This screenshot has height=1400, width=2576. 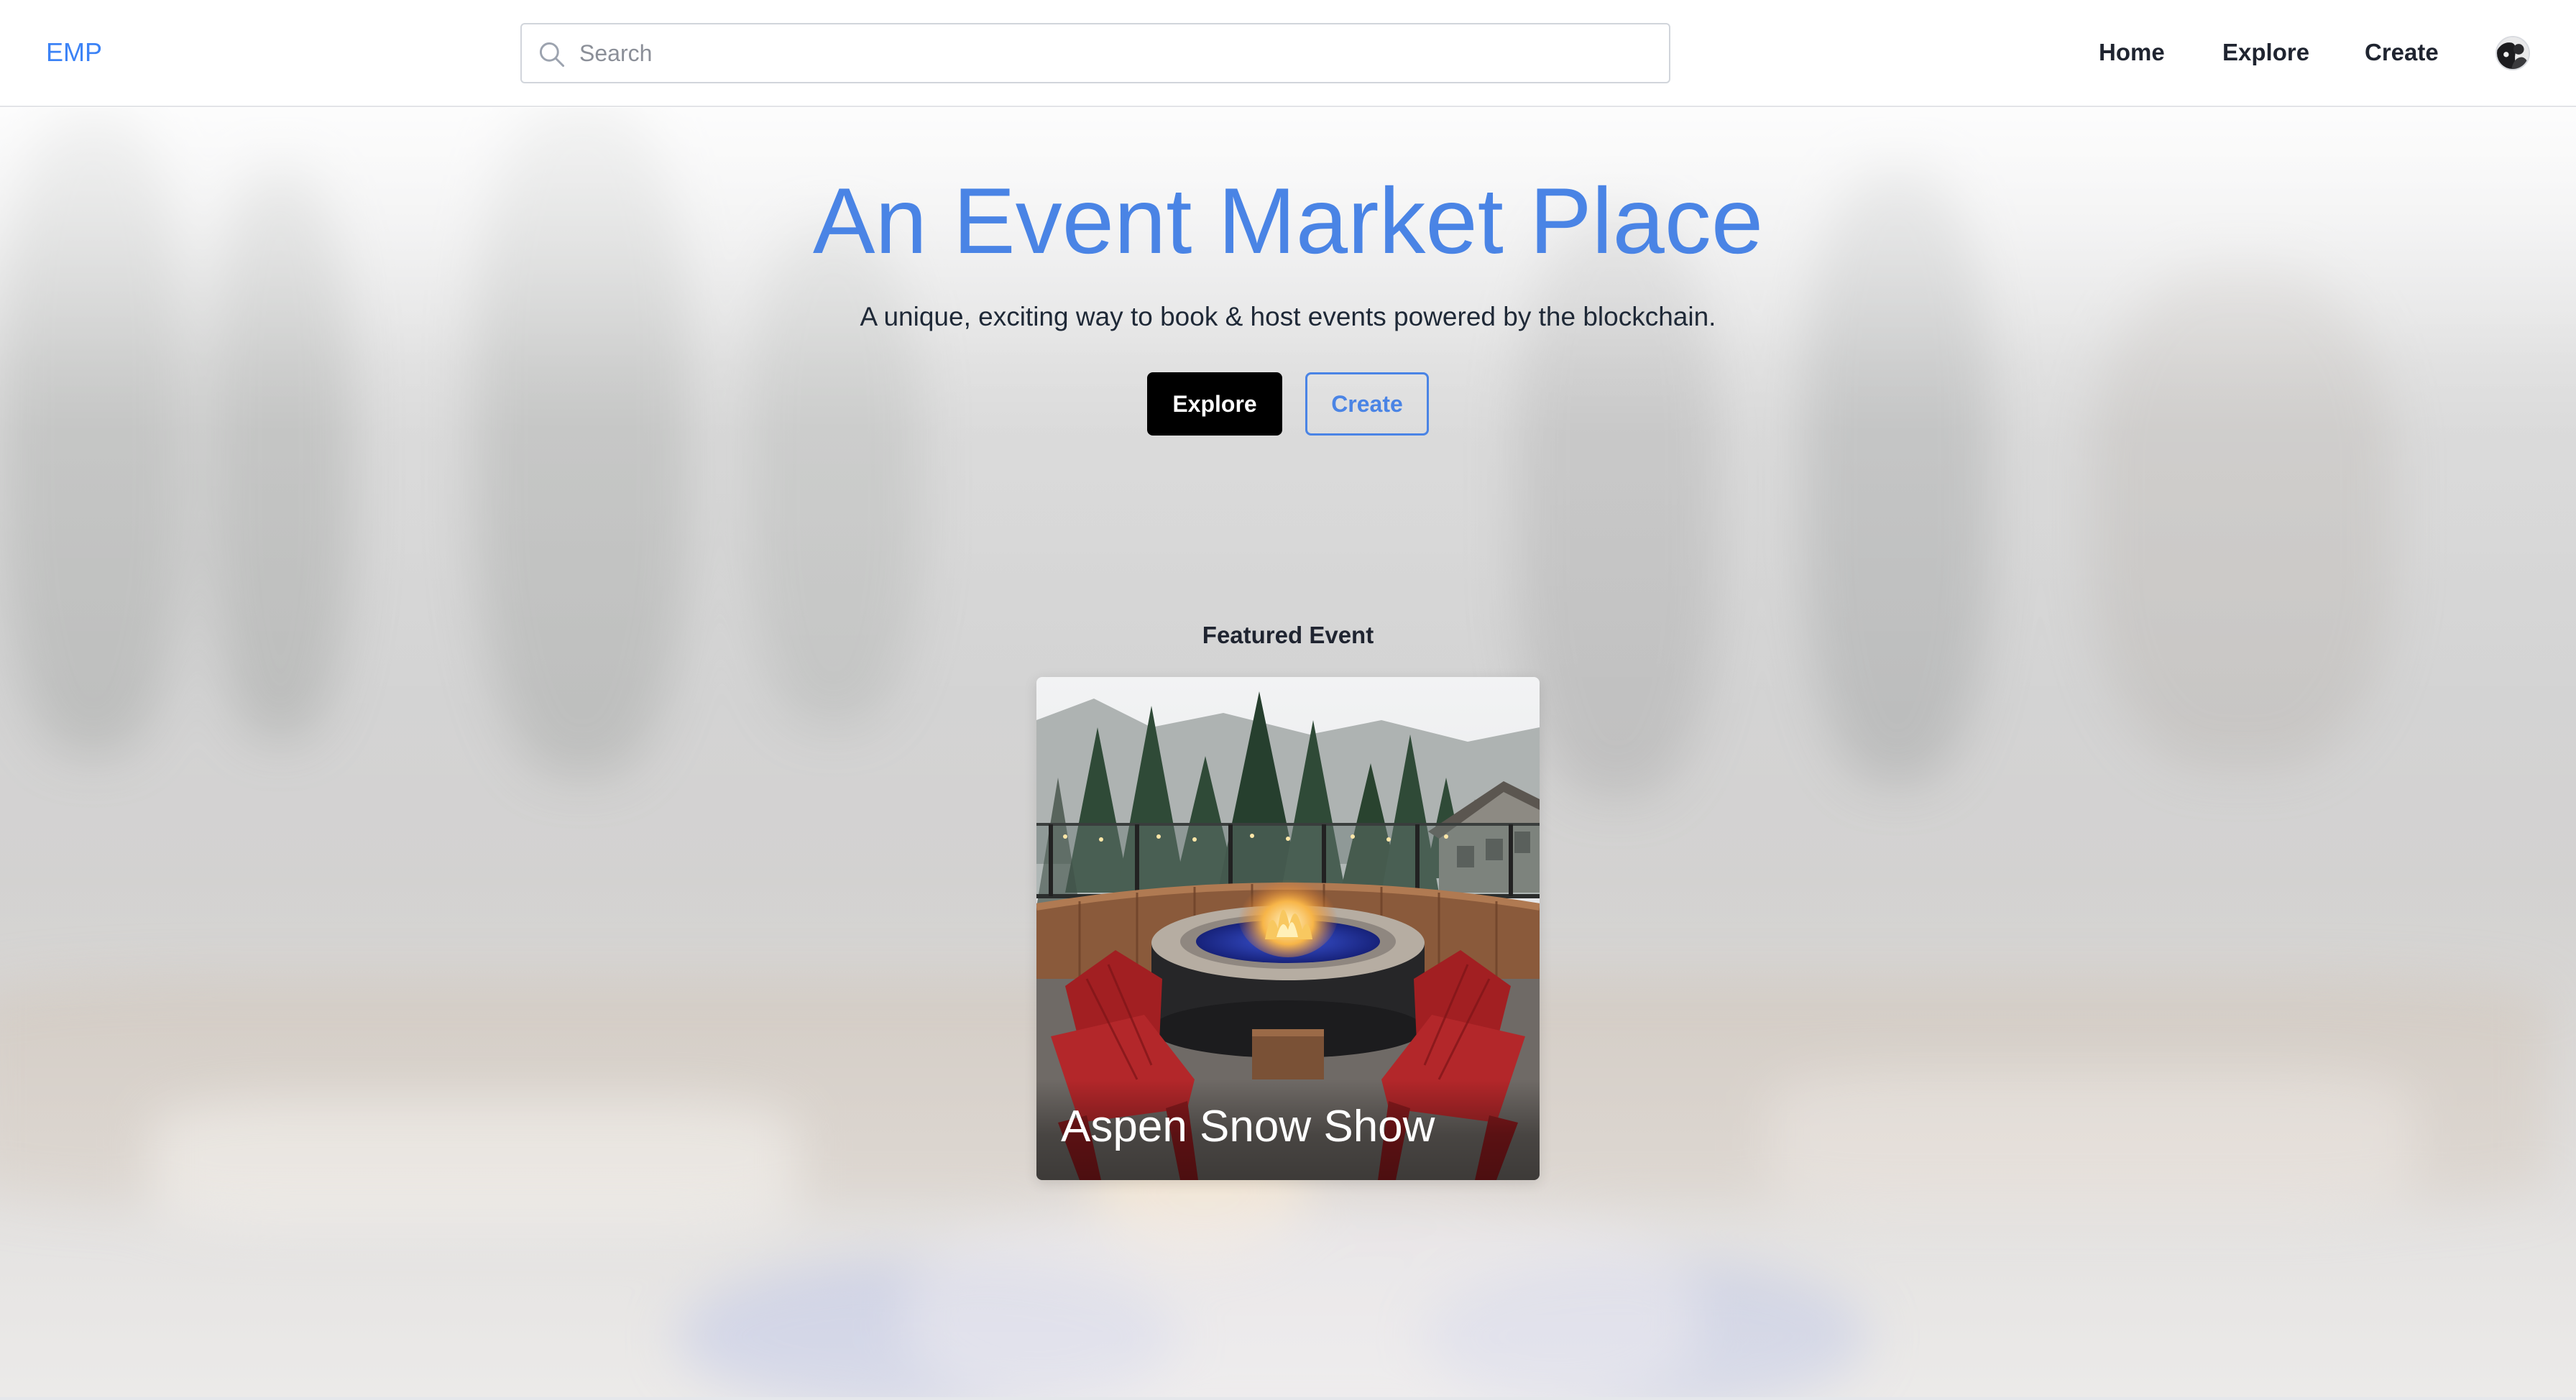 What do you see at coordinates (1248, 1126) in the screenshot?
I see `event-title: Aspen Snow Show` at bounding box center [1248, 1126].